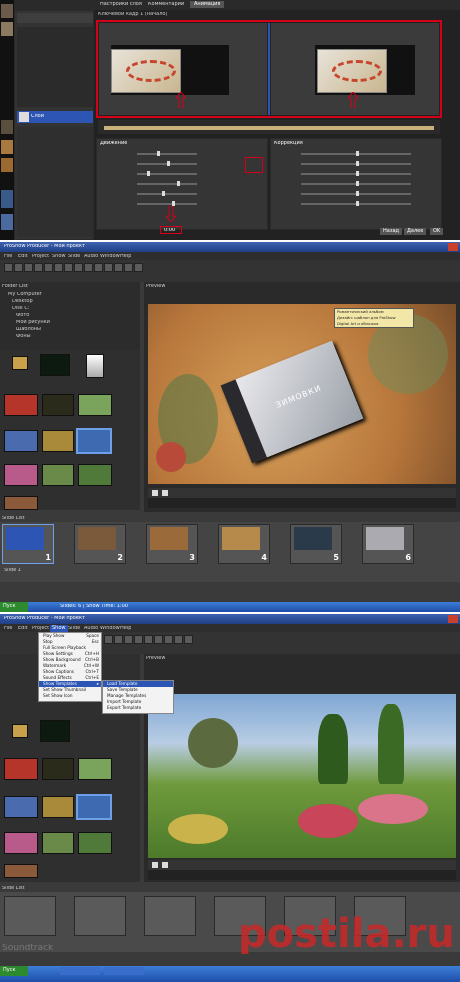  Describe the element at coordinates (55, 117) in the screenshot. I see `layer-item-selected: Слой` at that location.